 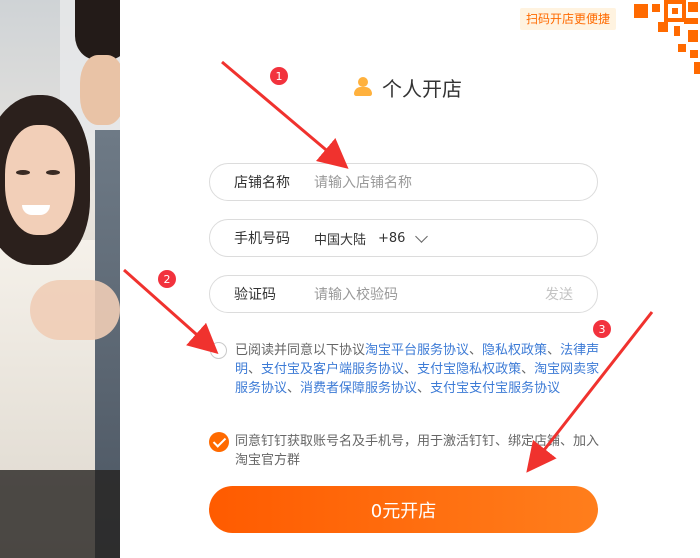 What do you see at coordinates (602, 329) in the screenshot?
I see `step-badge-3: 3` at bounding box center [602, 329].